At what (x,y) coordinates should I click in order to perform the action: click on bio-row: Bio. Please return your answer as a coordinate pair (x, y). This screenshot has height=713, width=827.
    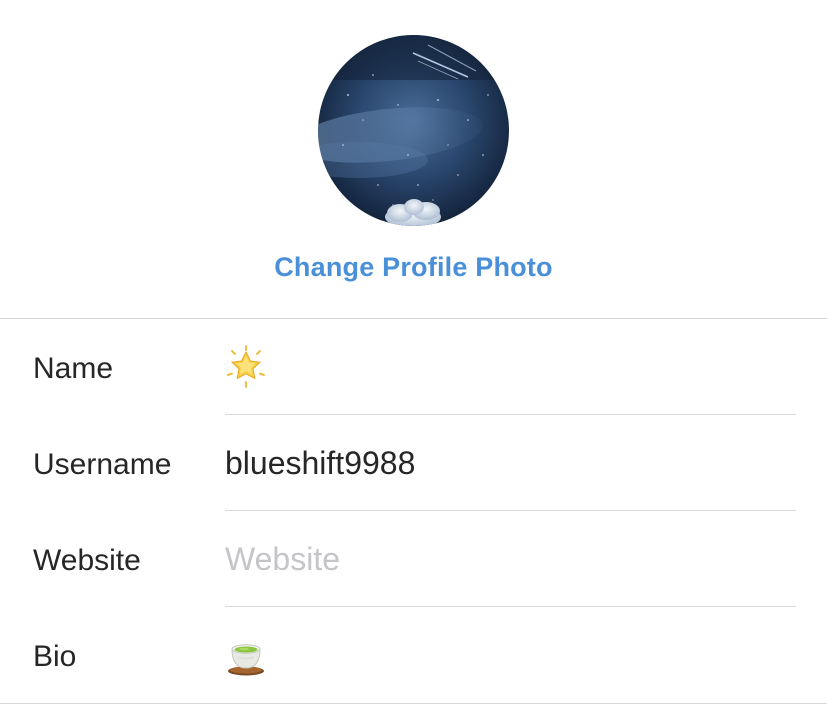
    Looking at the image, I should click on (413, 655).